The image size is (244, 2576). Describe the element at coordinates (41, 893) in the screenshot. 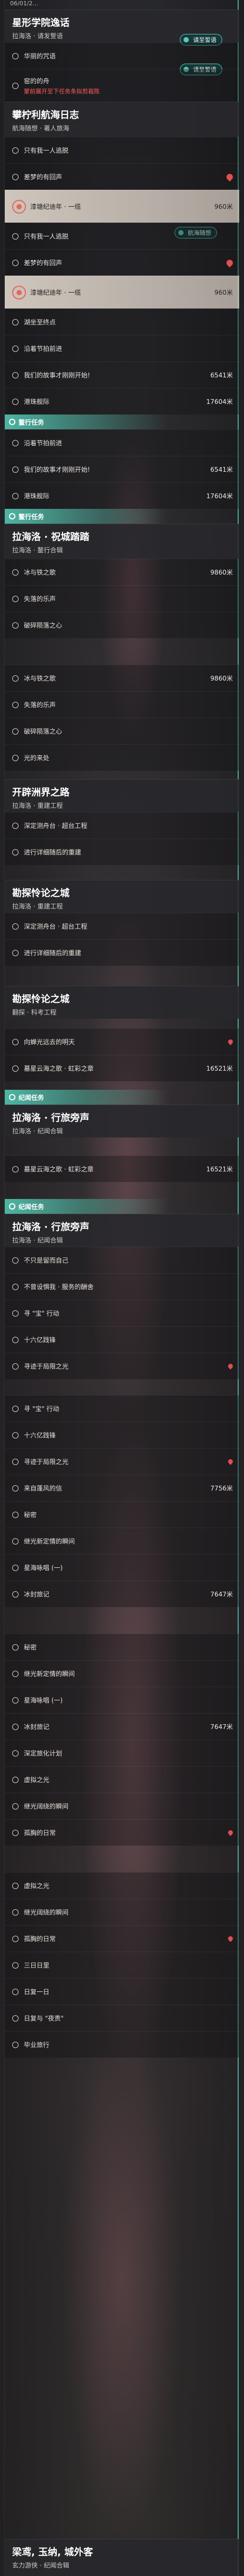

I see `quest-group-title: 勘探怜论之城` at that location.